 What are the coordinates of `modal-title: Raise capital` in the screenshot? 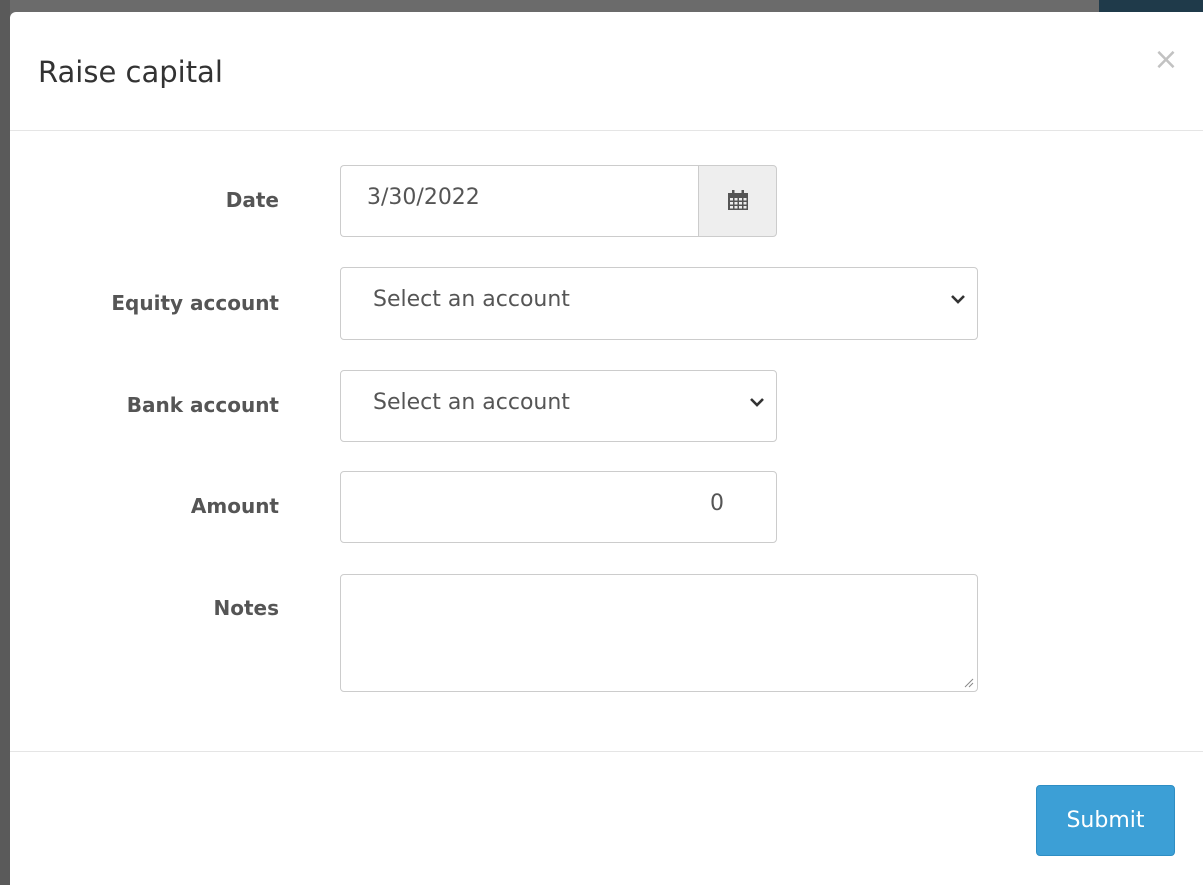 It's located at (130, 72).